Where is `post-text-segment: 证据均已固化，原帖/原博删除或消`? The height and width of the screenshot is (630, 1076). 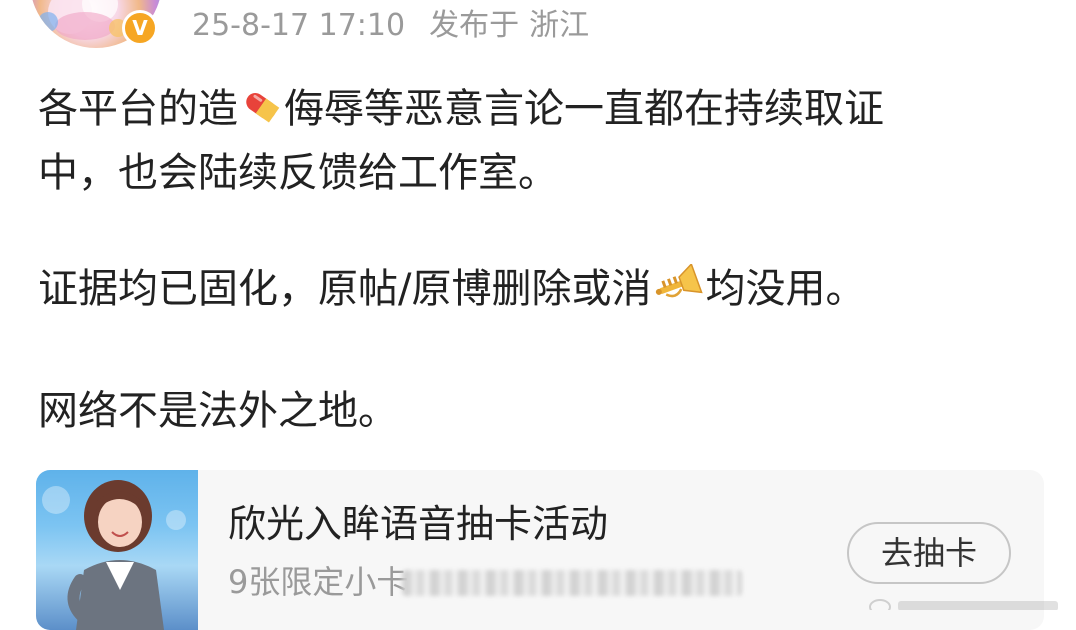 post-text-segment: 证据均已固化，原帖/原博删除或消 is located at coordinates (345, 289).